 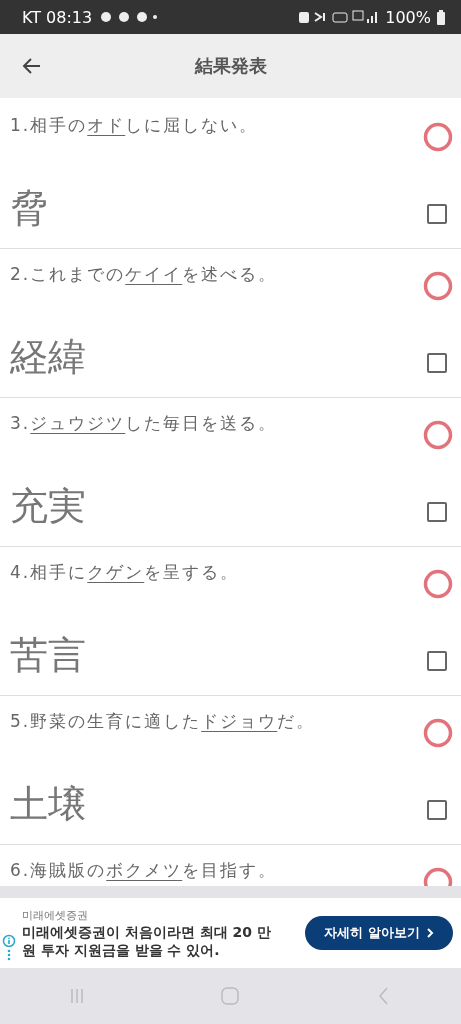 What do you see at coordinates (55, 915) in the screenshot?
I see `ad-sponsor: 미래에셋증권` at bounding box center [55, 915].